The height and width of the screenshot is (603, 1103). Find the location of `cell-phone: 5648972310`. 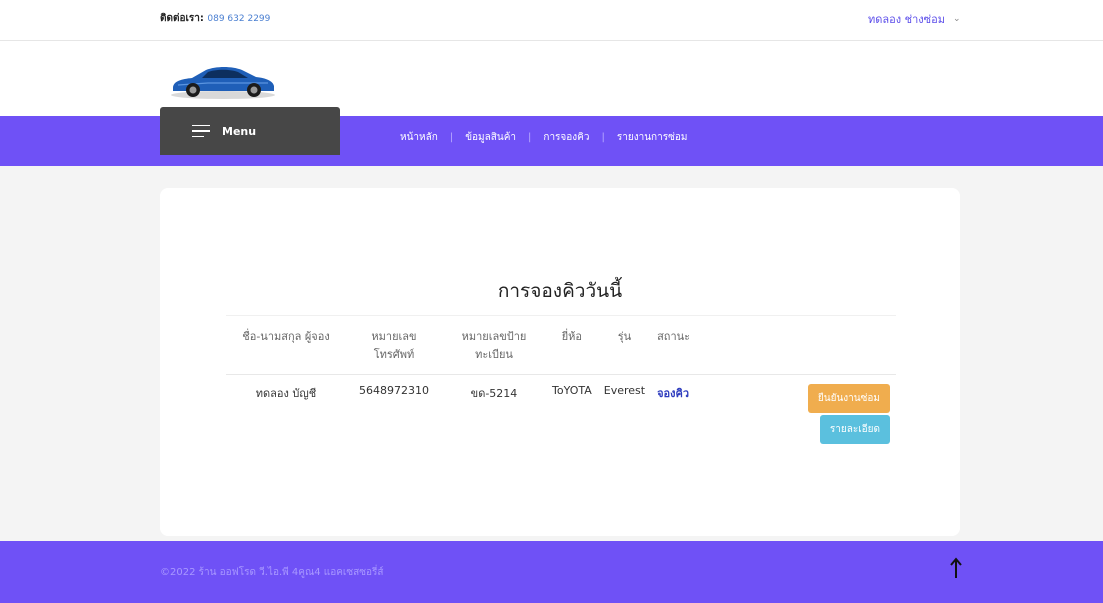

cell-phone: 5648972310 is located at coordinates (394, 390).